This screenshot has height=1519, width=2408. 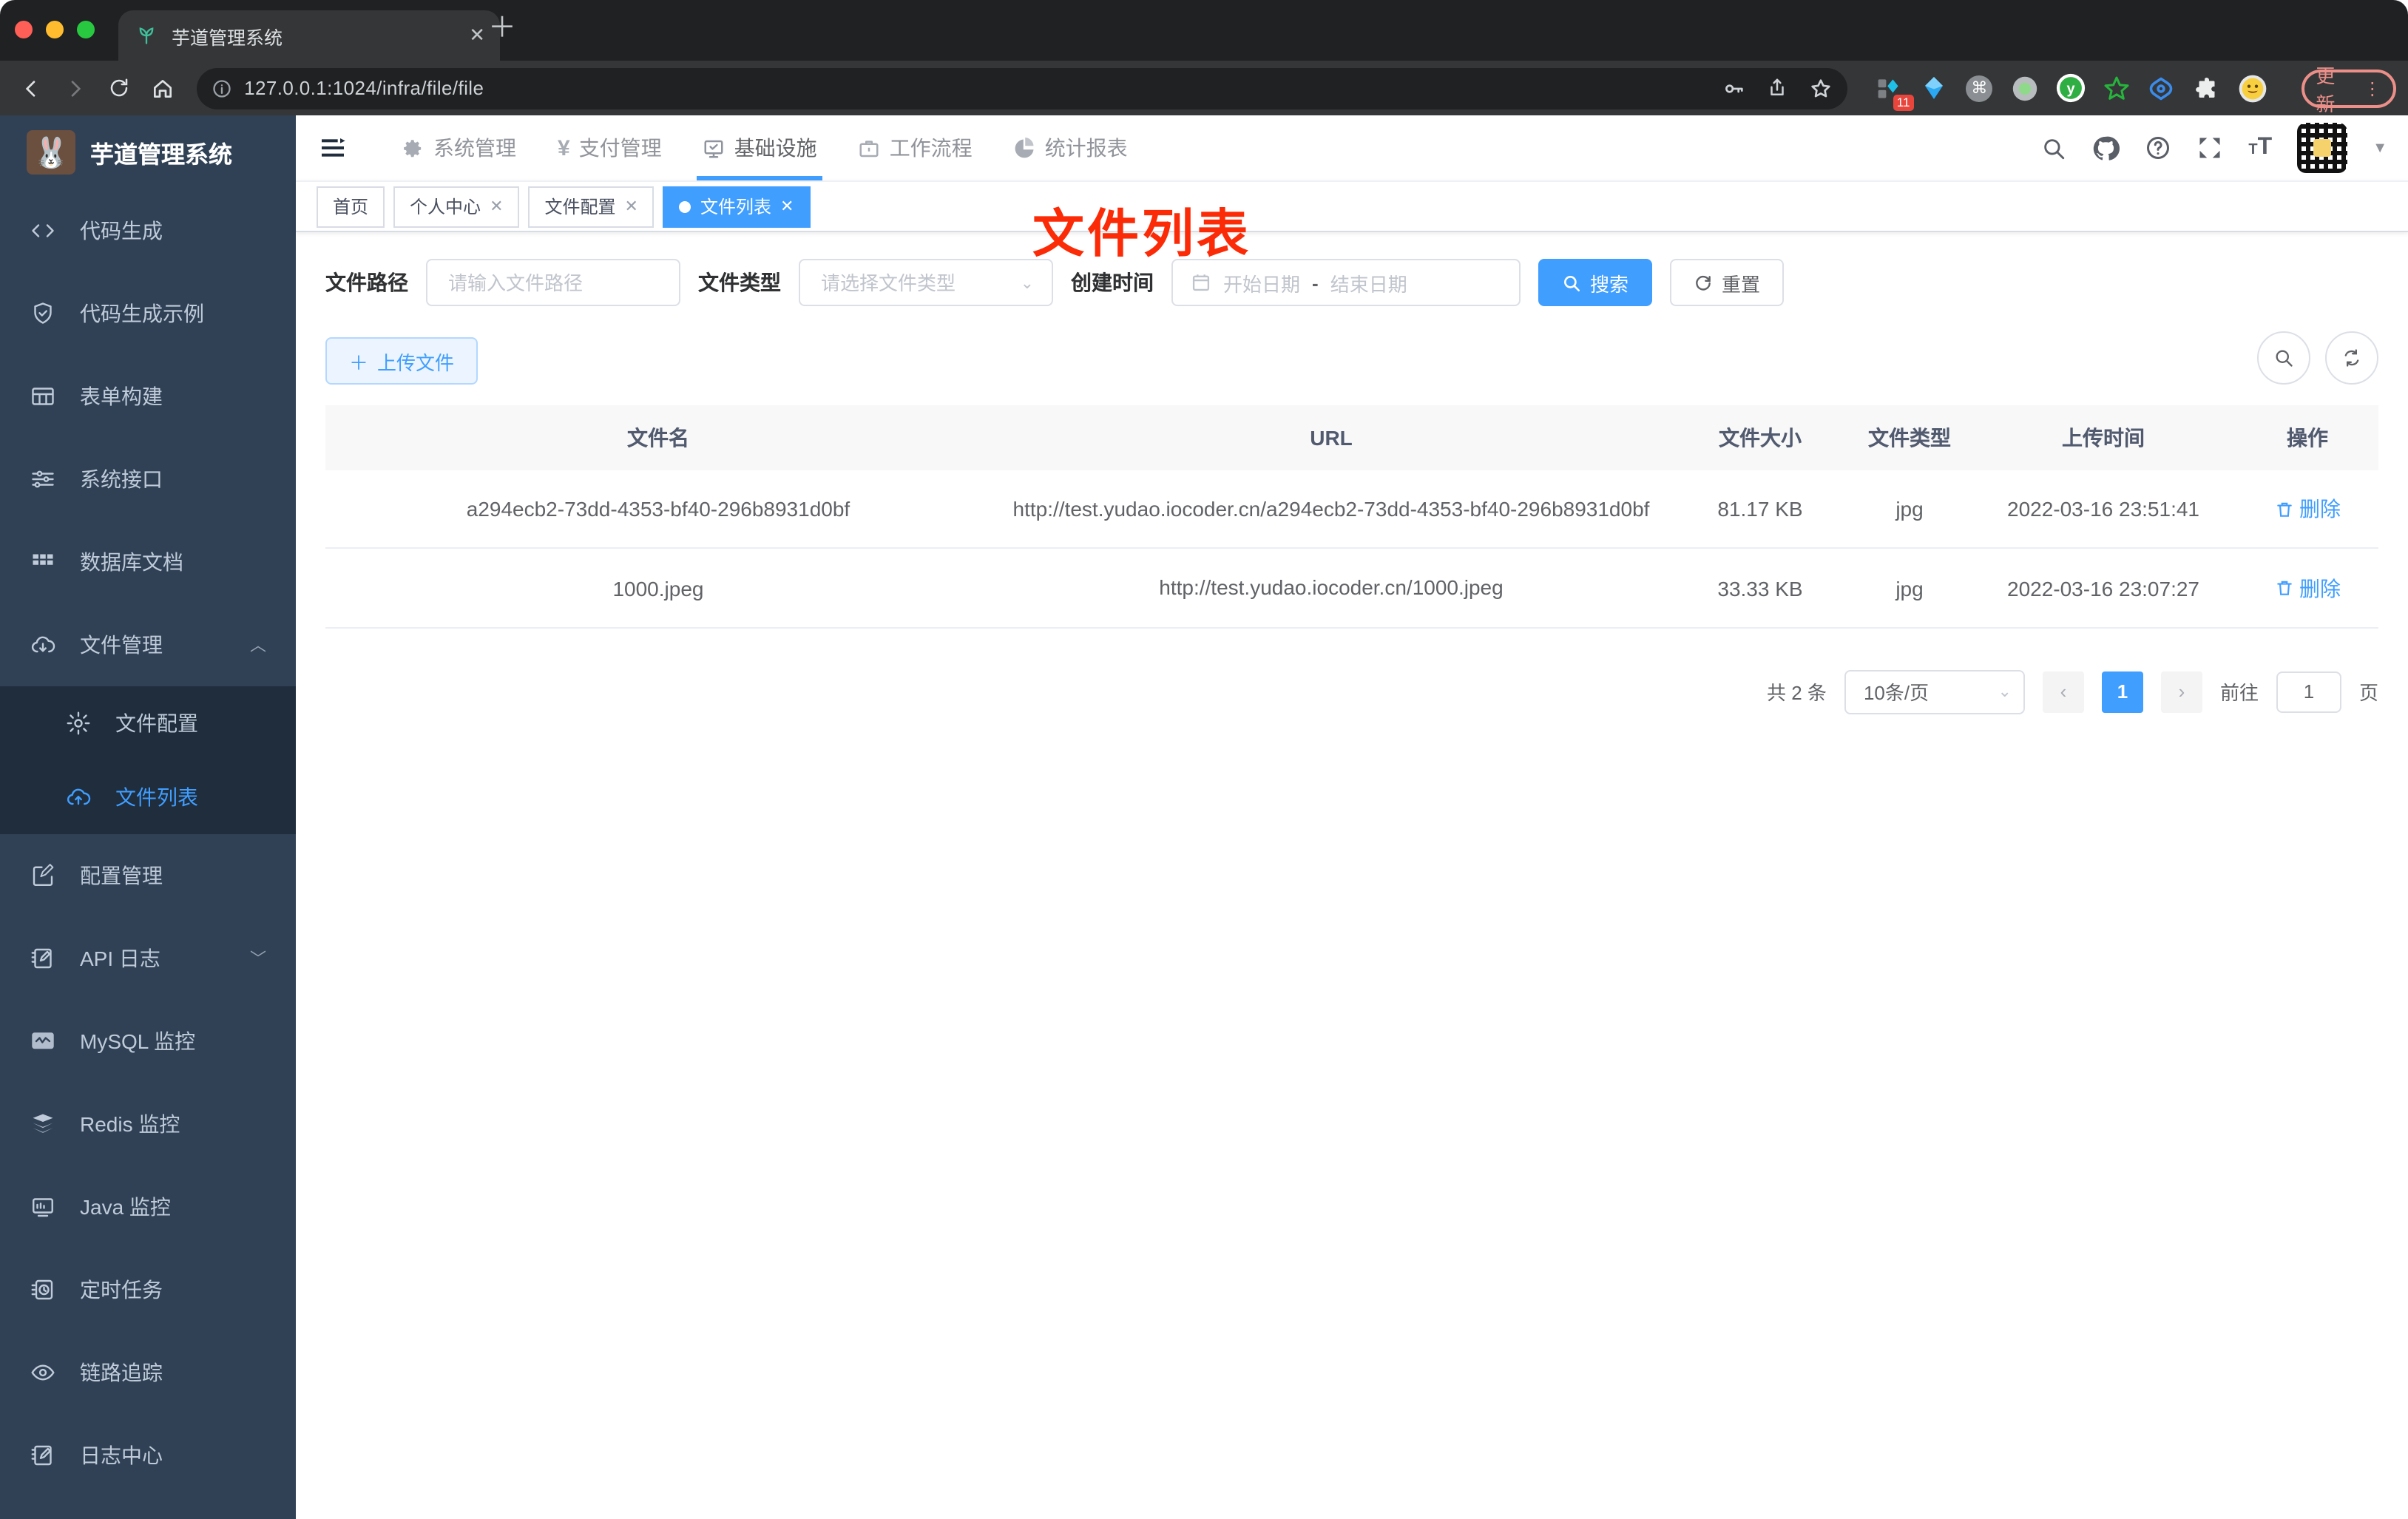 What do you see at coordinates (1368, 282) in the screenshot?
I see `date-end-placeholder: 结束日期` at bounding box center [1368, 282].